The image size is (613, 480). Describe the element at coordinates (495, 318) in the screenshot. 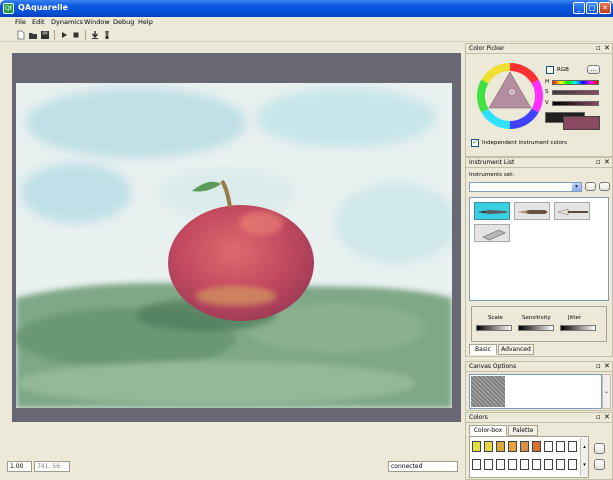

I see `scale-label: Scale` at that location.